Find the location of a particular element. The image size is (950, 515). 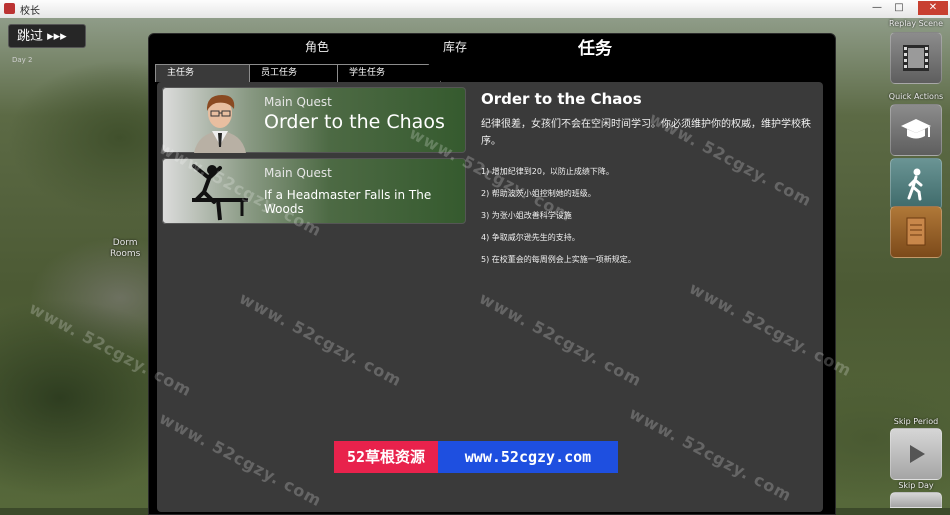

banner-right: www.52cgzy.com is located at coordinates (528, 457).